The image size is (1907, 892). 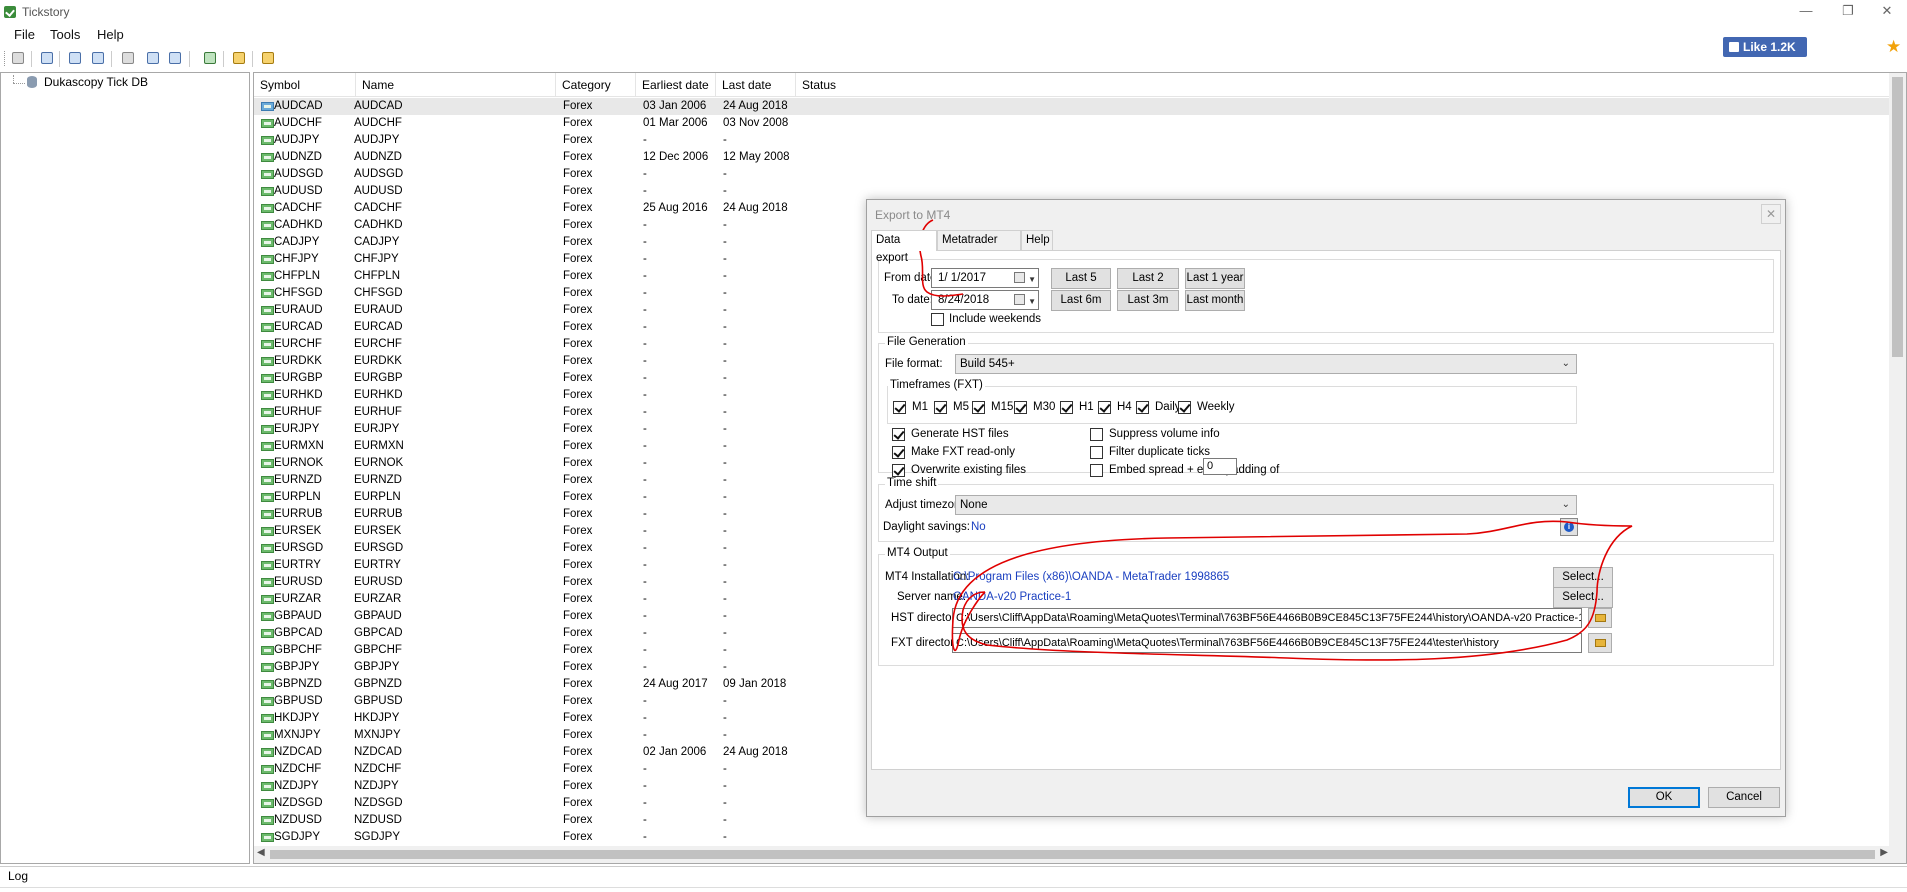 I want to click on close-window-button: ✕, so click(x=1887, y=11).